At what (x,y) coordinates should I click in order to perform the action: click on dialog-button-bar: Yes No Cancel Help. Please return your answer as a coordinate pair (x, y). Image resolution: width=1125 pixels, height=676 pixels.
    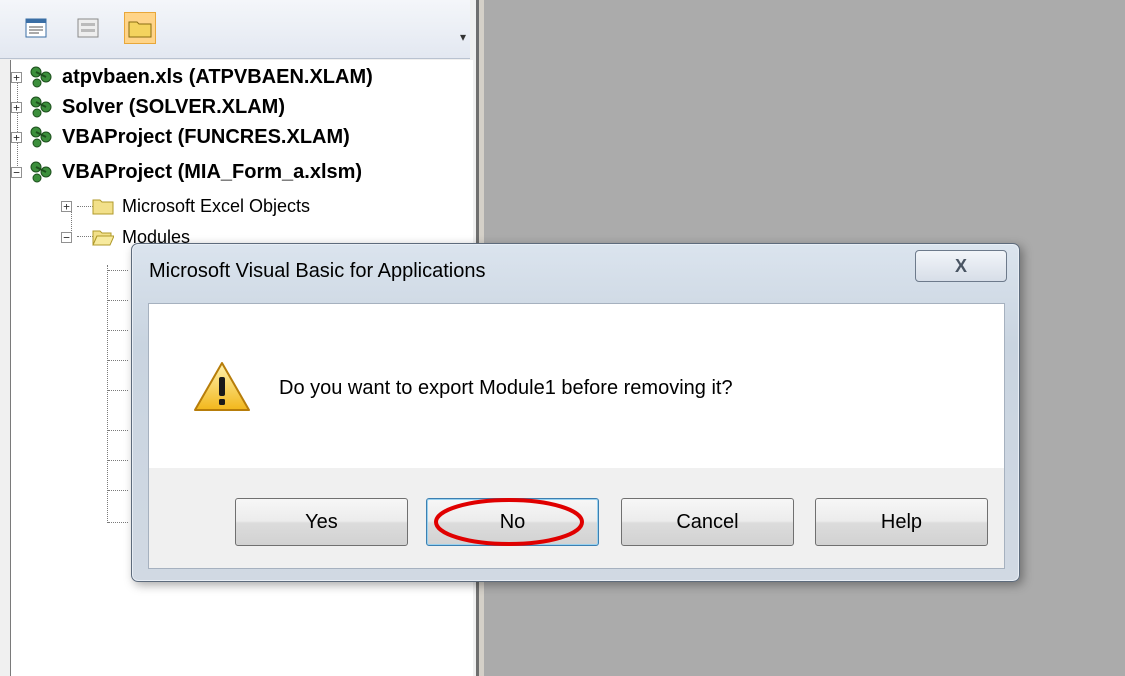
    Looking at the image, I should click on (576, 518).